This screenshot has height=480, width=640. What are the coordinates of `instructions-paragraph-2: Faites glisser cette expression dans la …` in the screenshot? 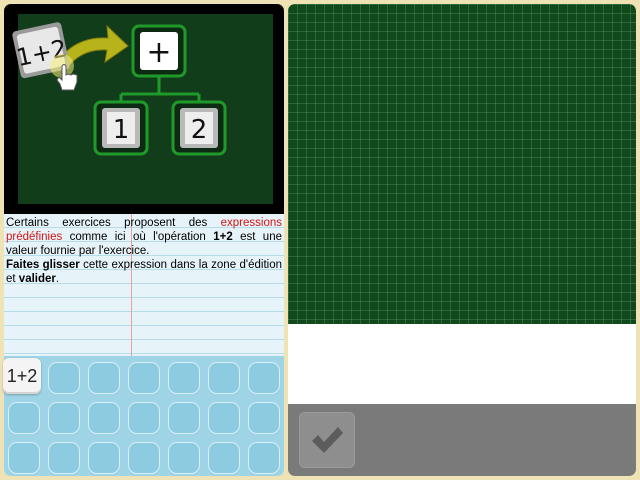 It's located at (144, 272).